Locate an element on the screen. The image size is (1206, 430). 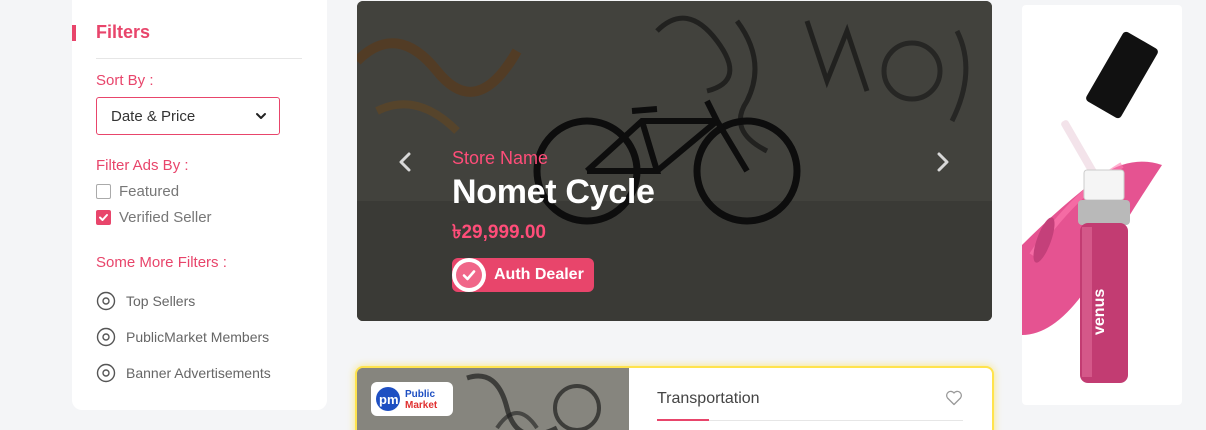
carousel-prev-button is located at coordinates (405, 162).